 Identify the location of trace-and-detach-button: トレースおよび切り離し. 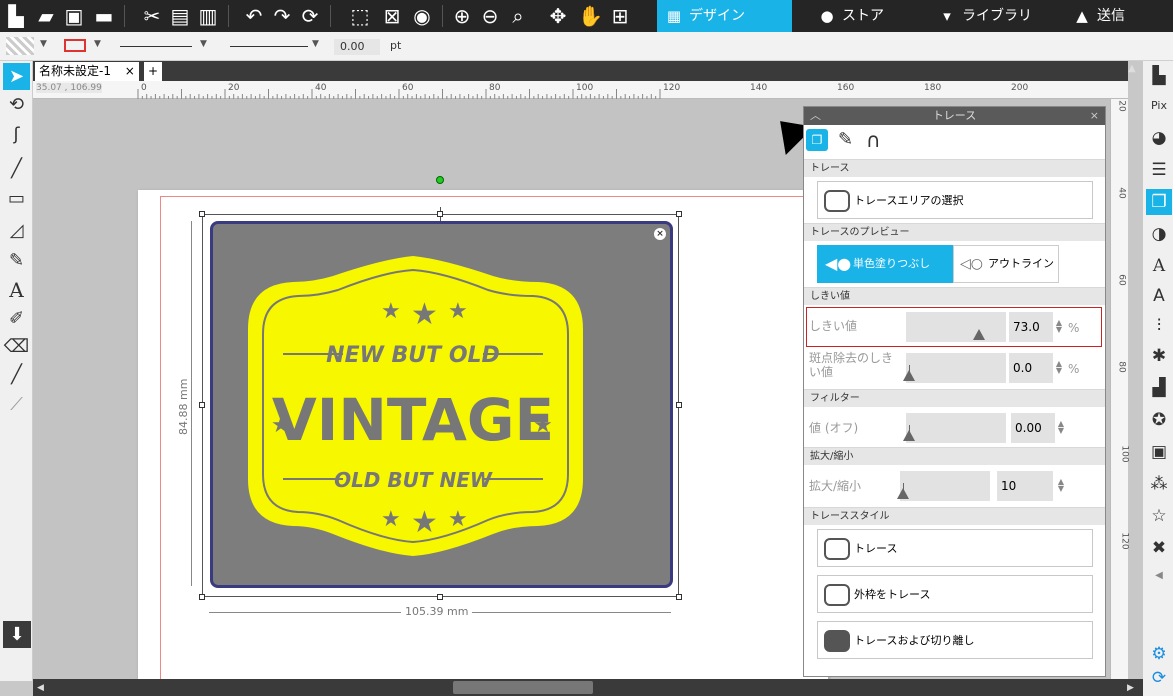
(955, 640).